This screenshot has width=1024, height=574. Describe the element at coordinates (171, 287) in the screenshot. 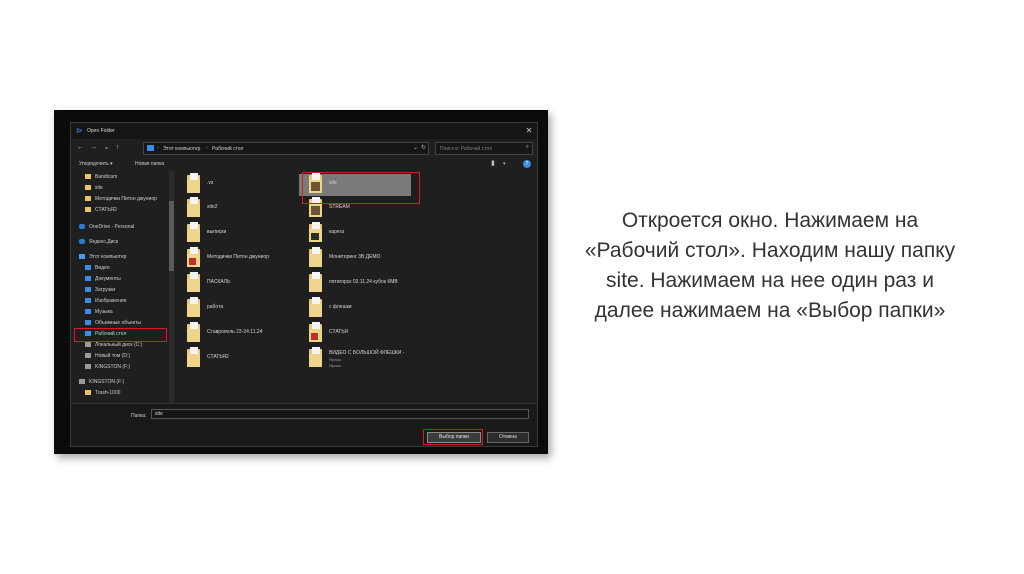

I see `sidebar-scrollbar` at that location.